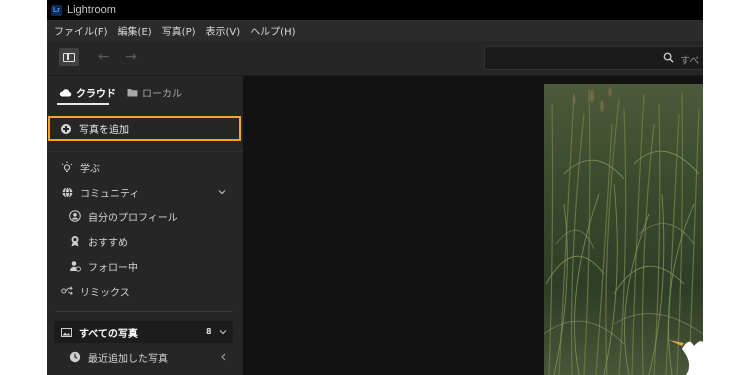 This screenshot has width=750, height=375. I want to click on panel-toggle-button, so click(69, 57).